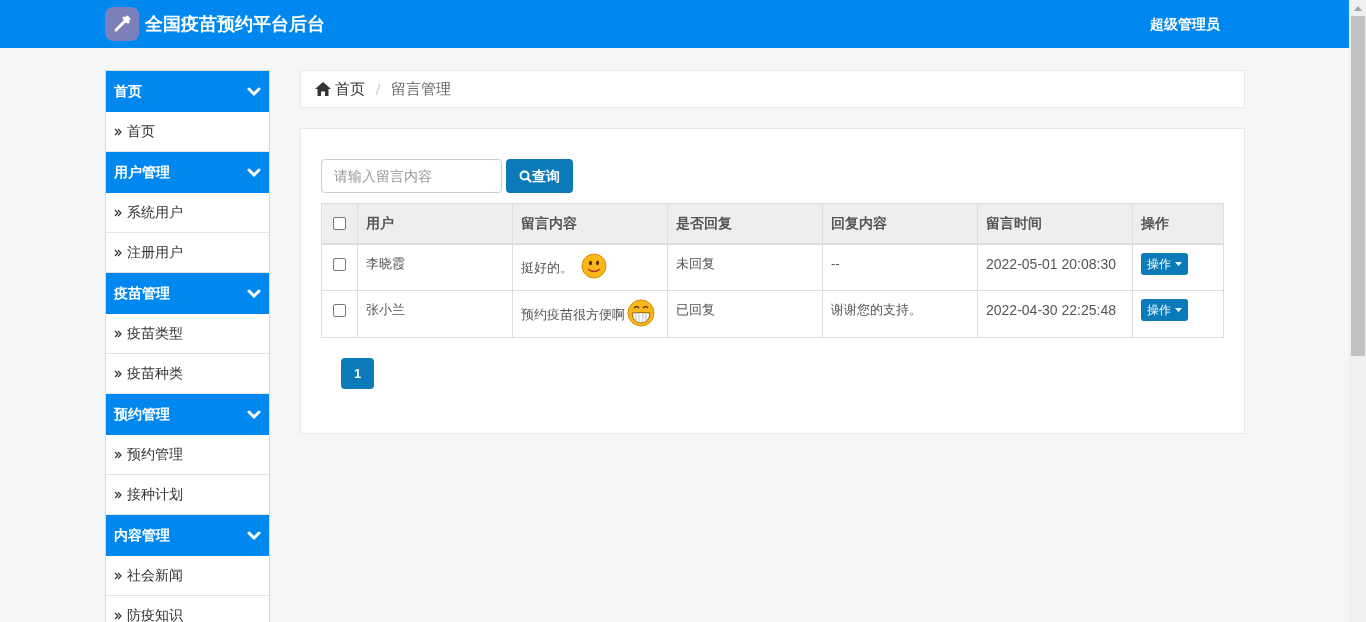 The image size is (1366, 622). Describe the element at coordinates (1357, 186) in the screenshot. I see `scrollbar-thumb` at that location.